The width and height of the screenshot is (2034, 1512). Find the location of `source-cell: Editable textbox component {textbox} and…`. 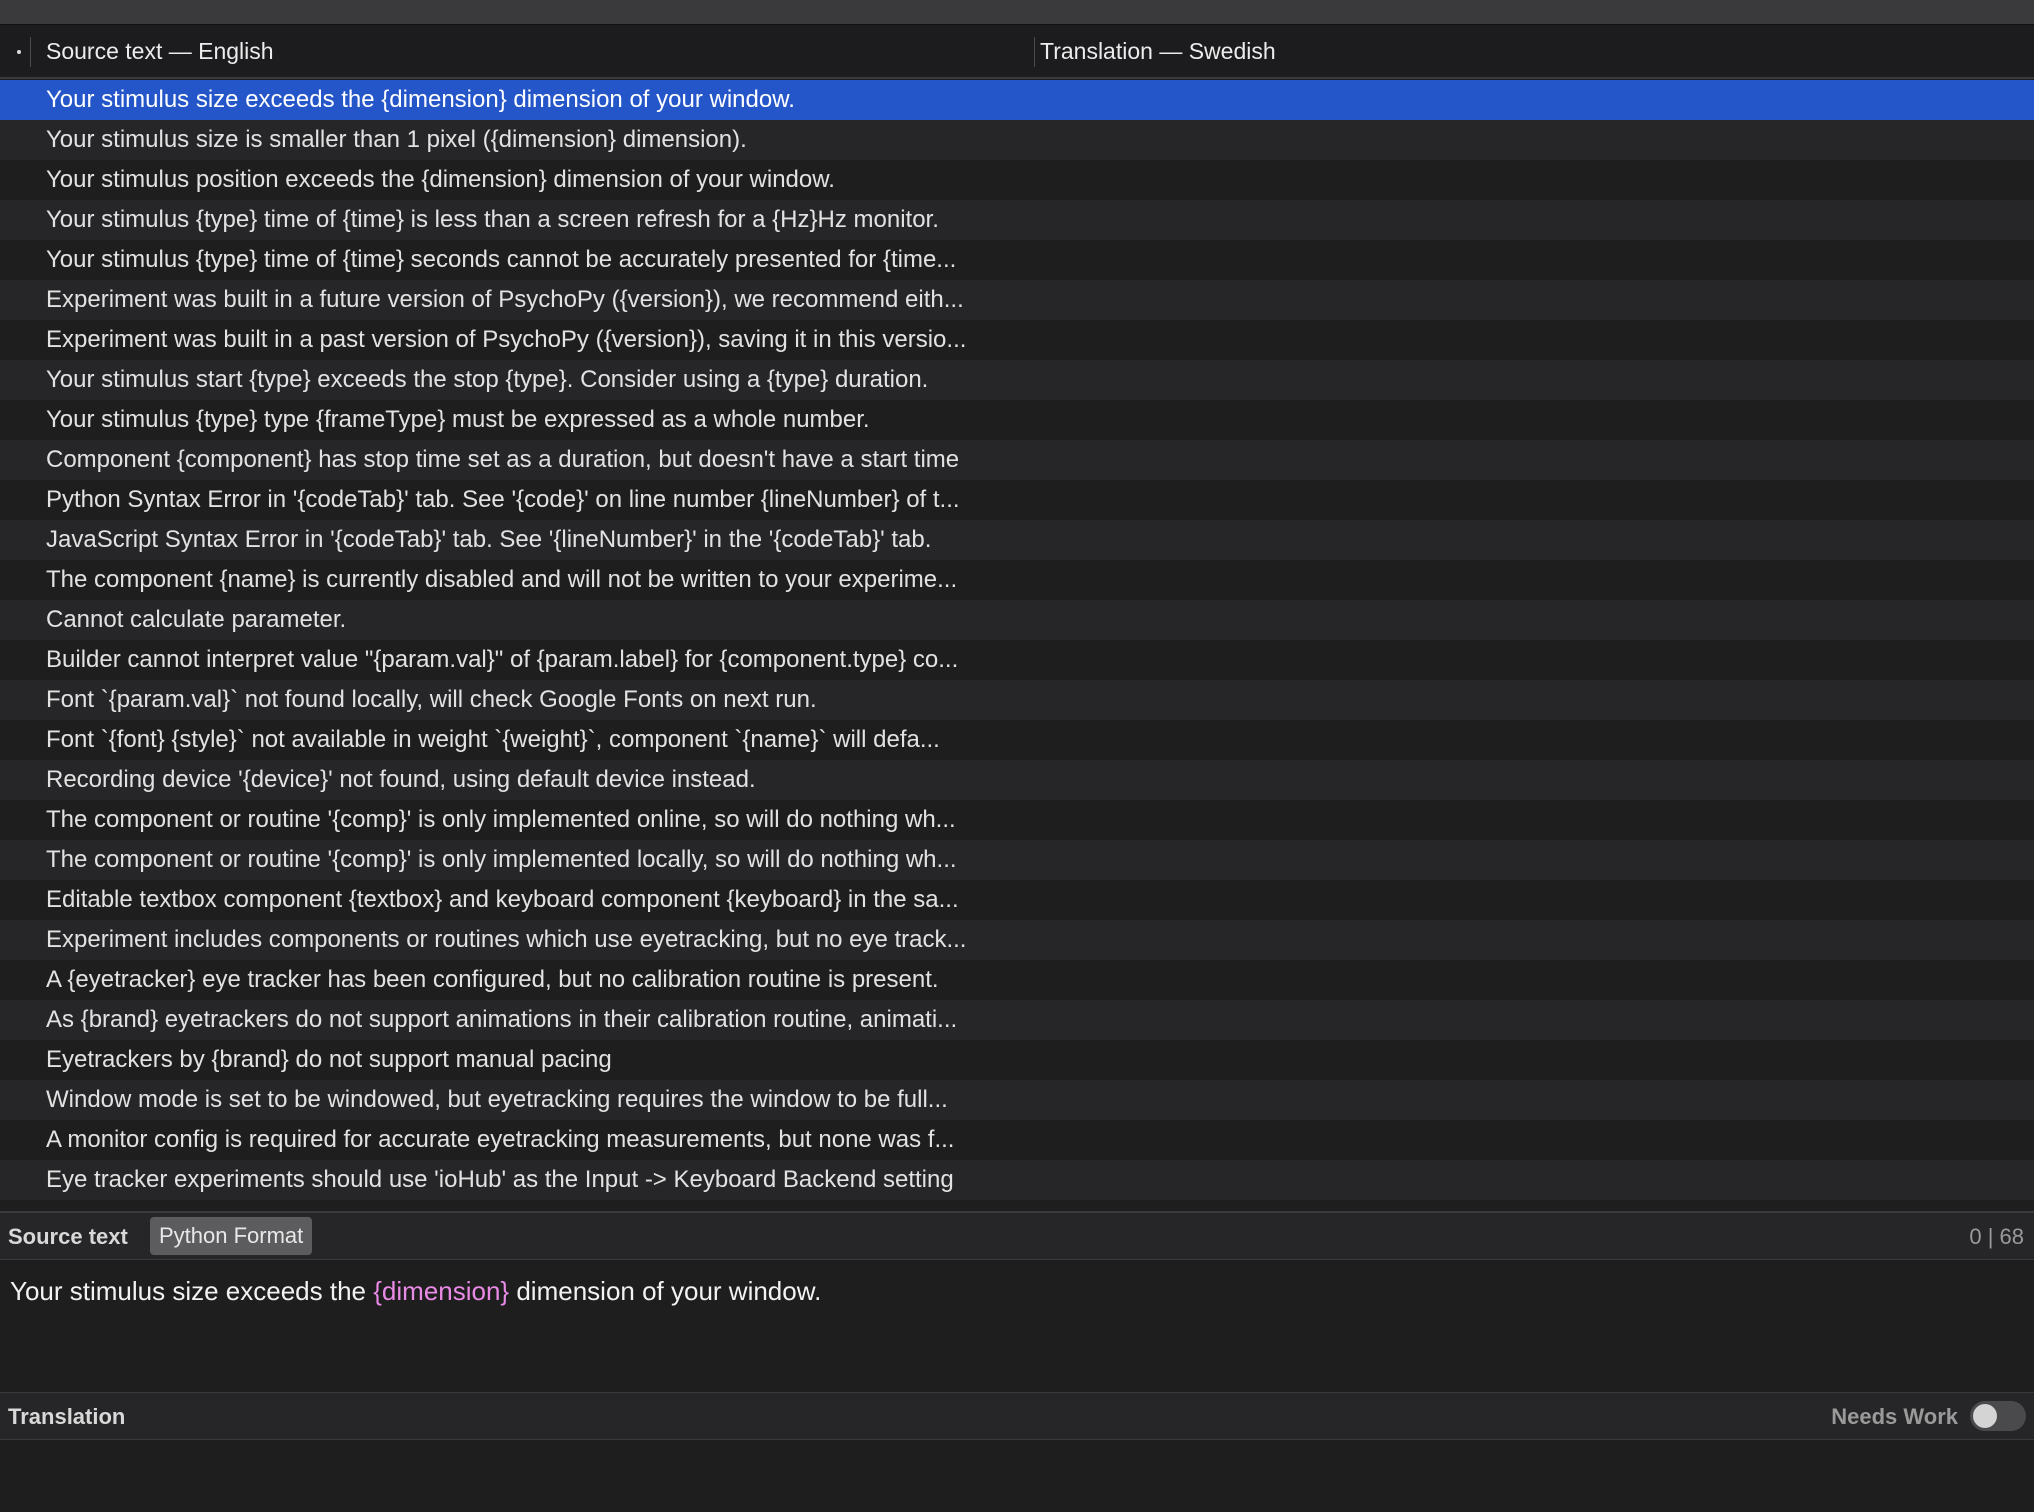

source-cell: Editable textbox component {textbox} and… is located at coordinates (502, 899).